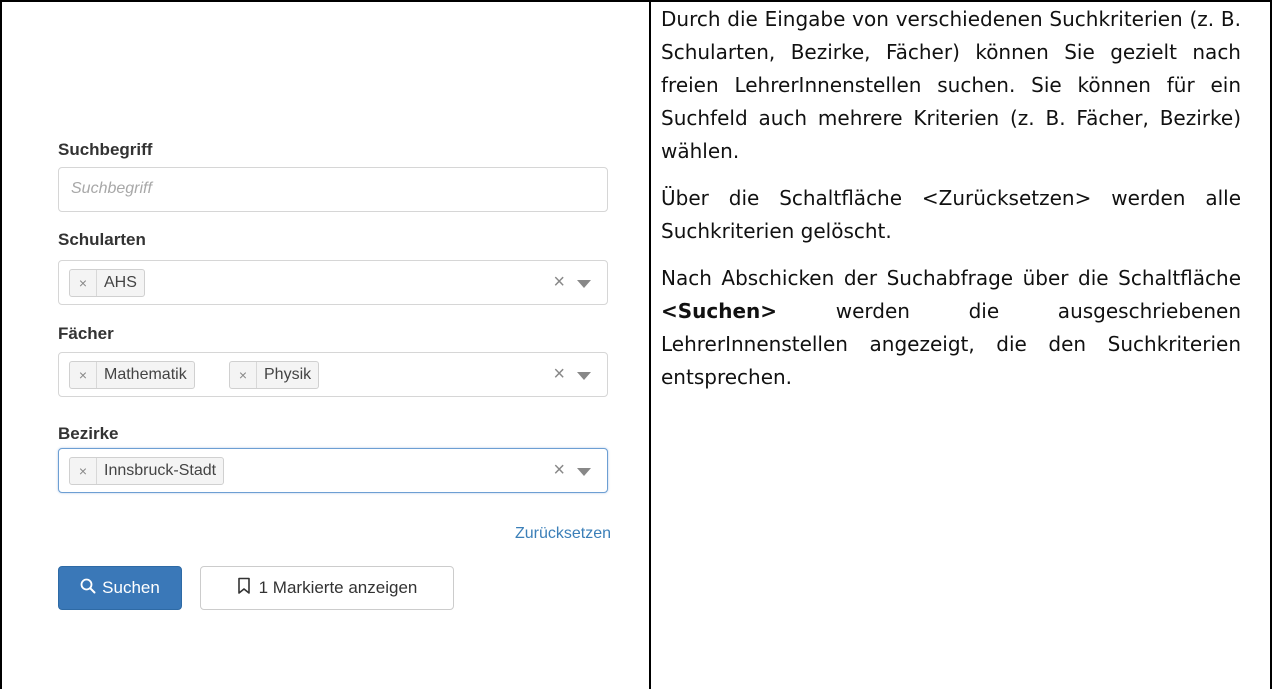  What do you see at coordinates (88, 433) in the screenshot?
I see `districts-label: Bezirke` at bounding box center [88, 433].